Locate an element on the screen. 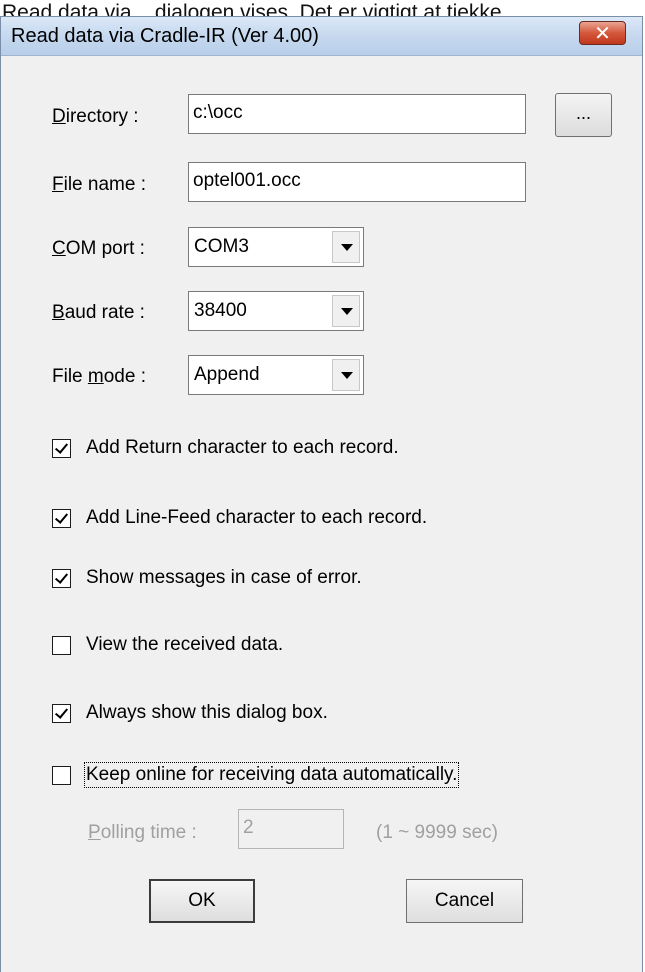  polling-time-label: Polling time : is located at coordinates (142, 832).